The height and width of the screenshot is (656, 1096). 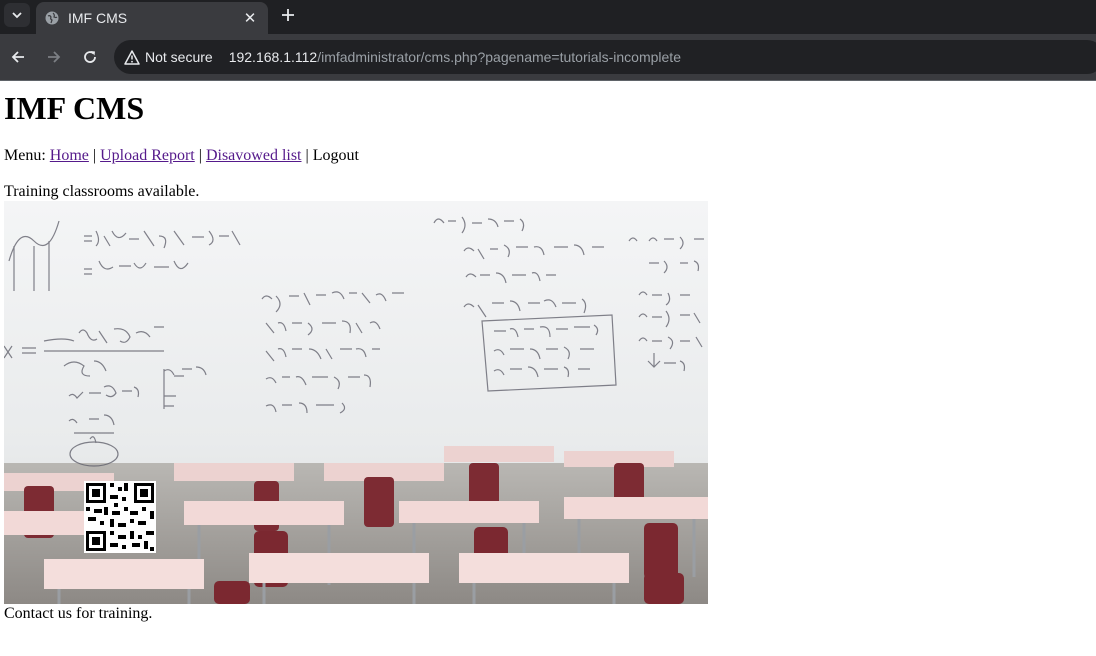 I want to click on divider, so click(x=548, y=80).